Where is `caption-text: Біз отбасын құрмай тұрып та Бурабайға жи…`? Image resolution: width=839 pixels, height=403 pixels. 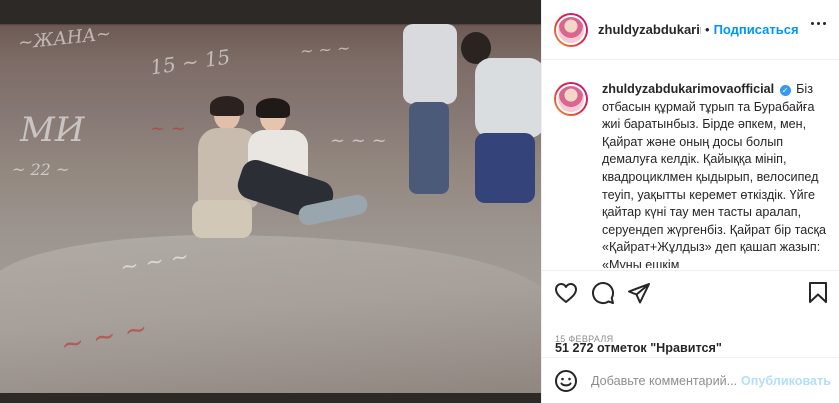
caption-text: Біз отбасын құрмай тұрып та Бурабайға жи… is located at coordinates (714, 175).